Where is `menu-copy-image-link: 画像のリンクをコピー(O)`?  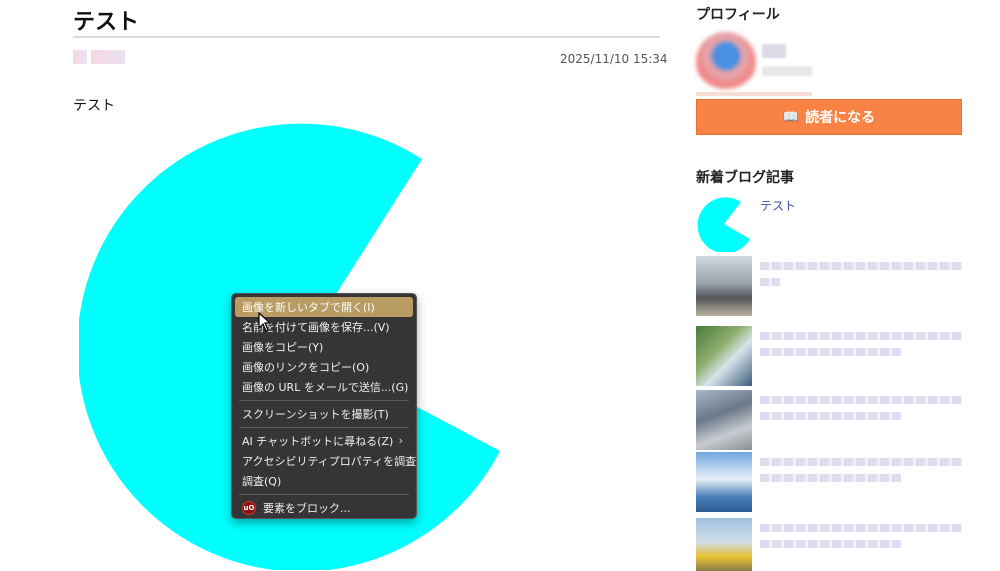 menu-copy-image-link: 画像のリンクをコピー(O) is located at coordinates (324, 367).